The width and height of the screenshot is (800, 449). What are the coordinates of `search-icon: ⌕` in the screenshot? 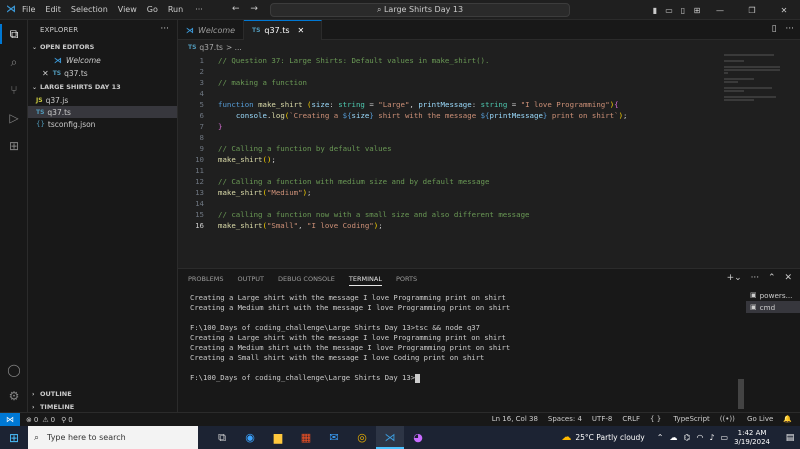 It's located at (14, 62).